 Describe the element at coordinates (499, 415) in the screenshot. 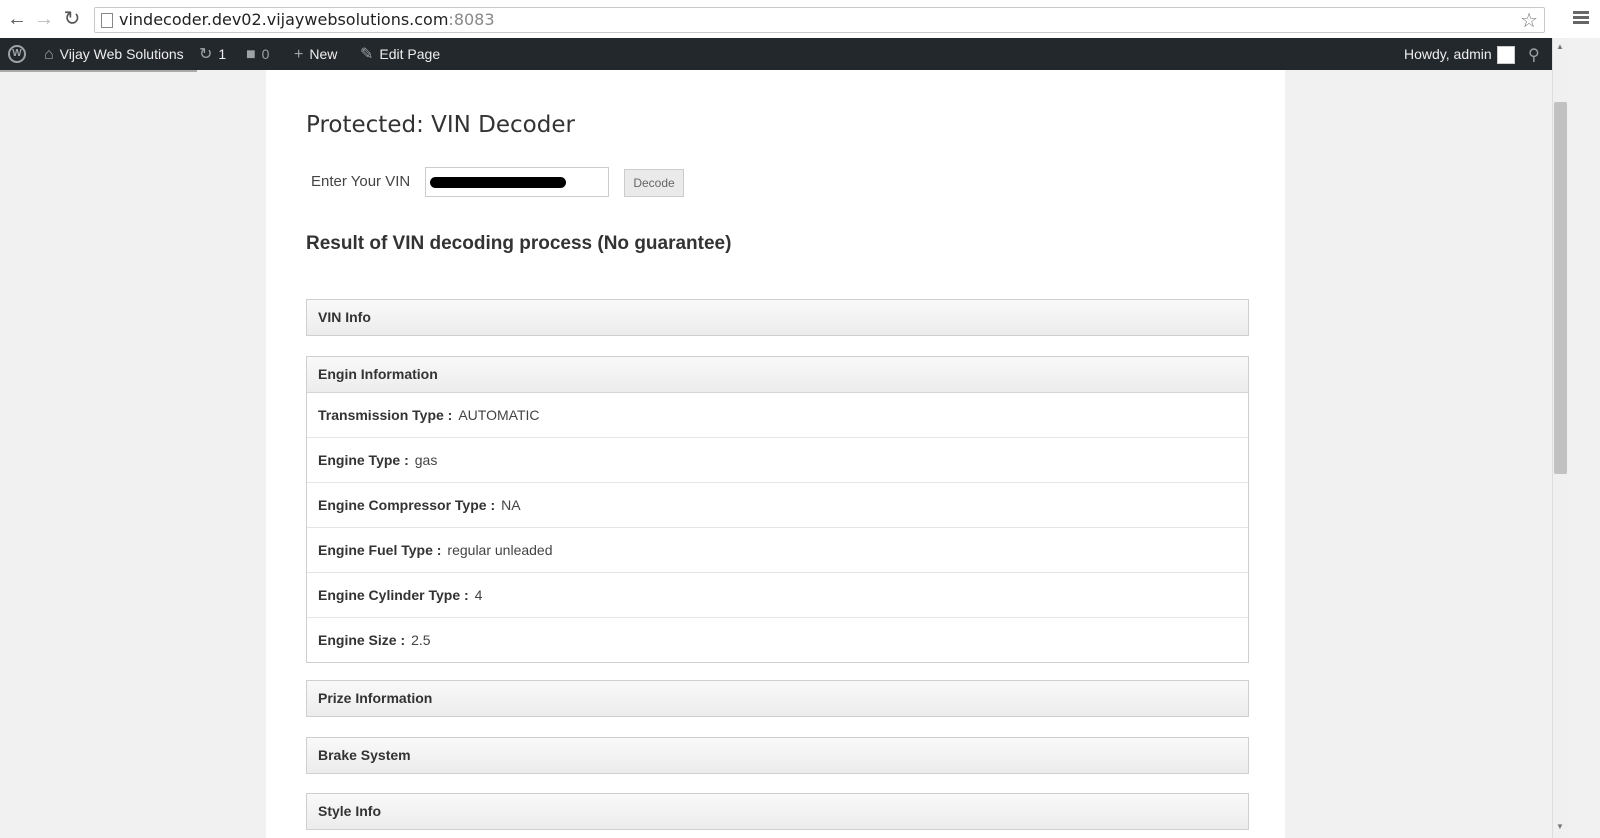

I see `row-value: AUTOMATIC` at that location.